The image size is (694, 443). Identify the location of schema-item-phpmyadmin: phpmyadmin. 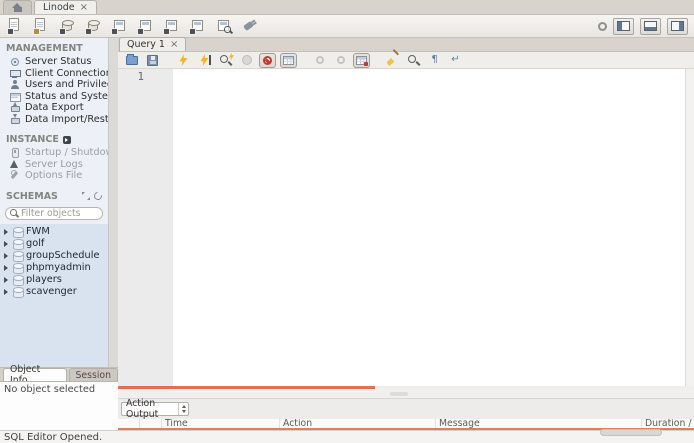
(54, 268).